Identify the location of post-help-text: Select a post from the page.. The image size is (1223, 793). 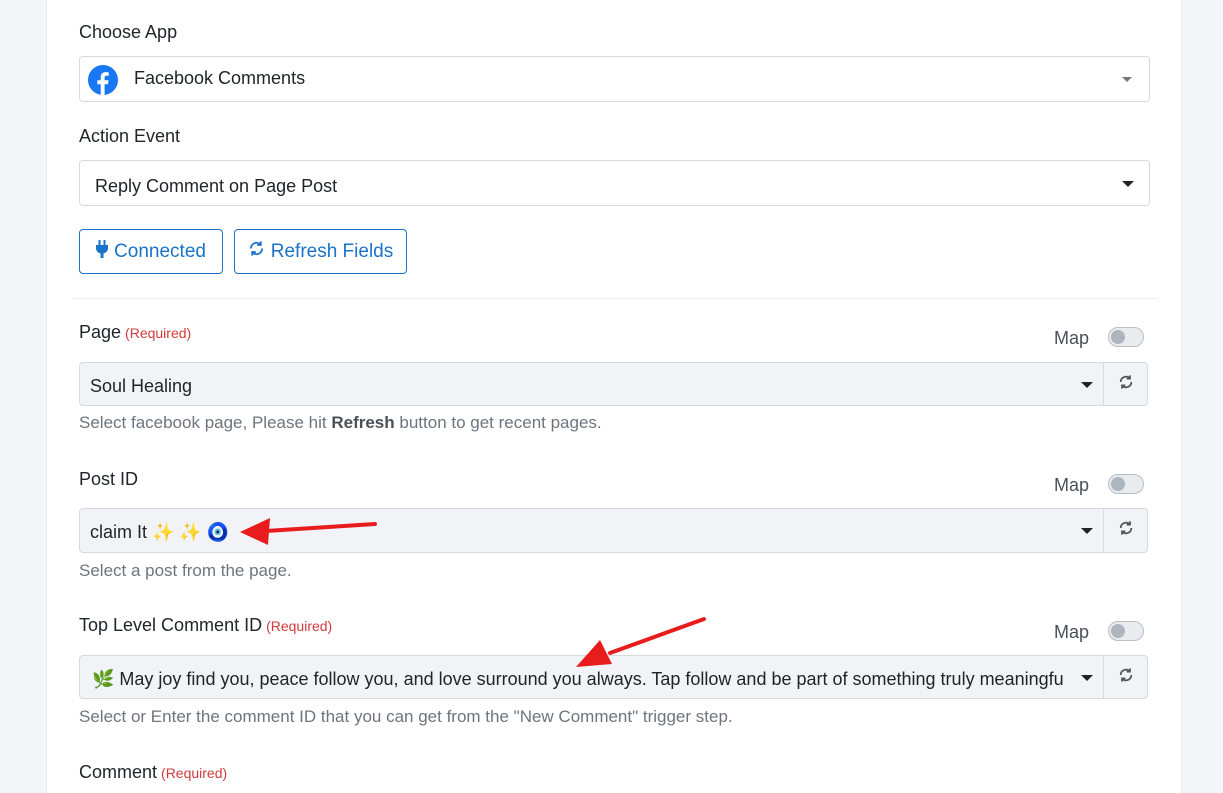
(185, 570).